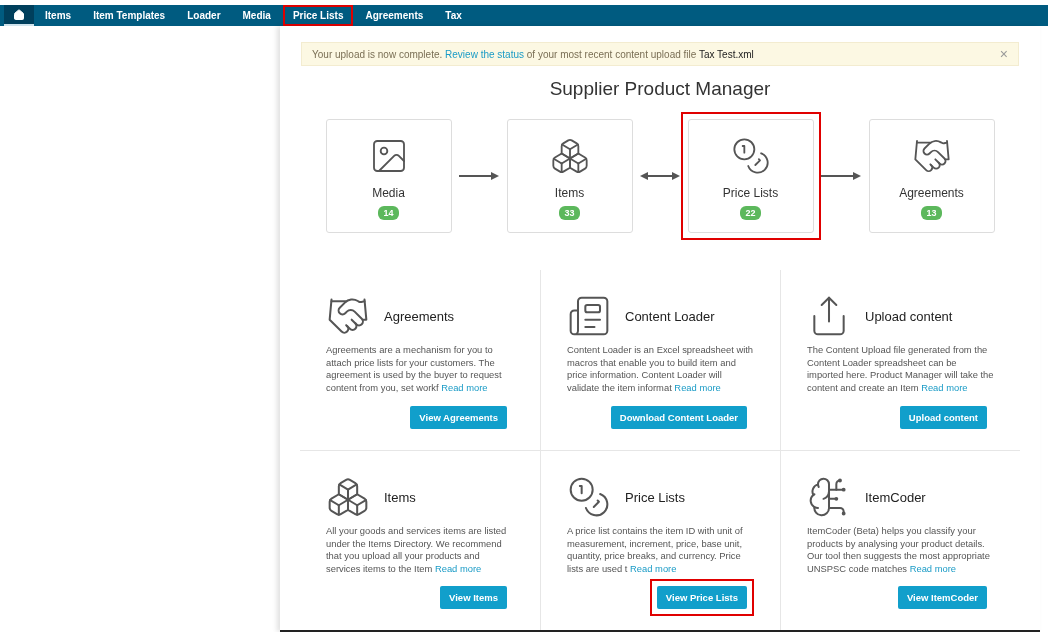  Describe the element at coordinates (453, 15) in the screenshot. I see `nav-tab: Tax` at that location.